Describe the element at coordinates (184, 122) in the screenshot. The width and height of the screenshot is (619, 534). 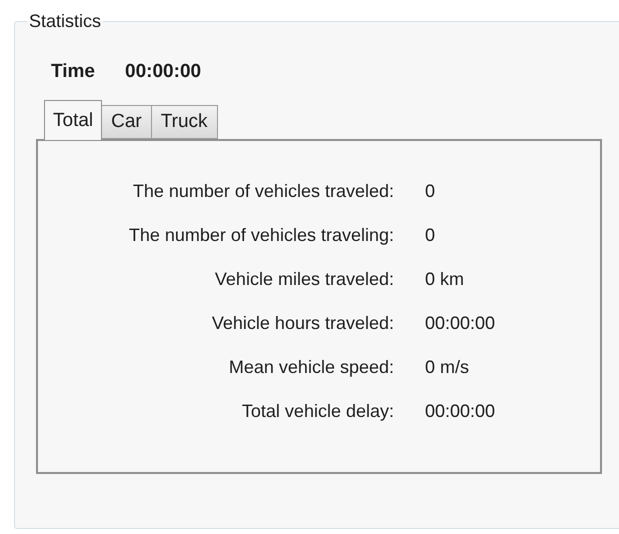
I see `tab: Truck` at that location.